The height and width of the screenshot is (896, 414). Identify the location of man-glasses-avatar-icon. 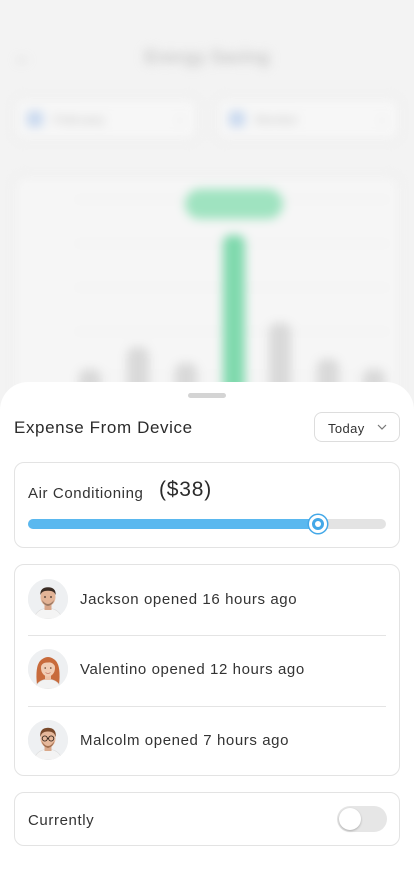
(48, 740).